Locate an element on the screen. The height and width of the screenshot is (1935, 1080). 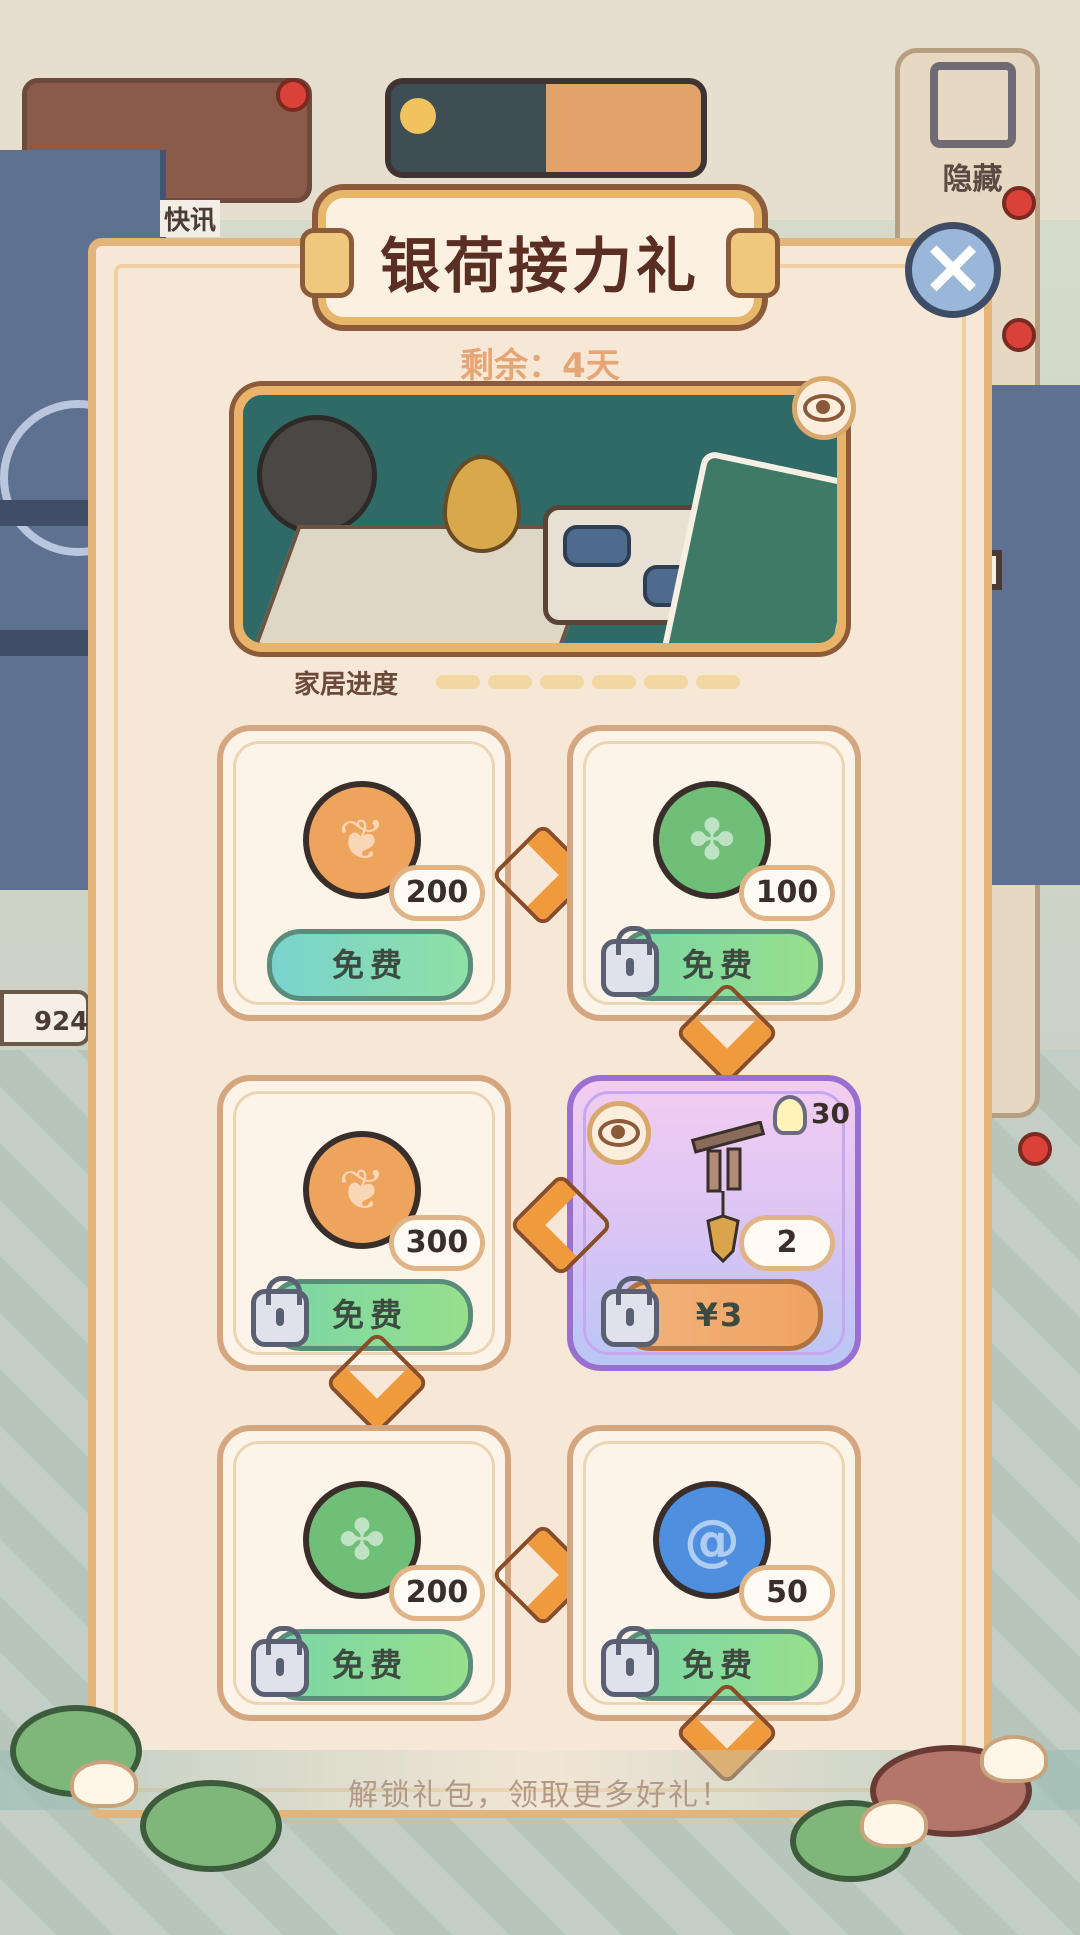
news-notification-dot is located at coordinates (293, 95).